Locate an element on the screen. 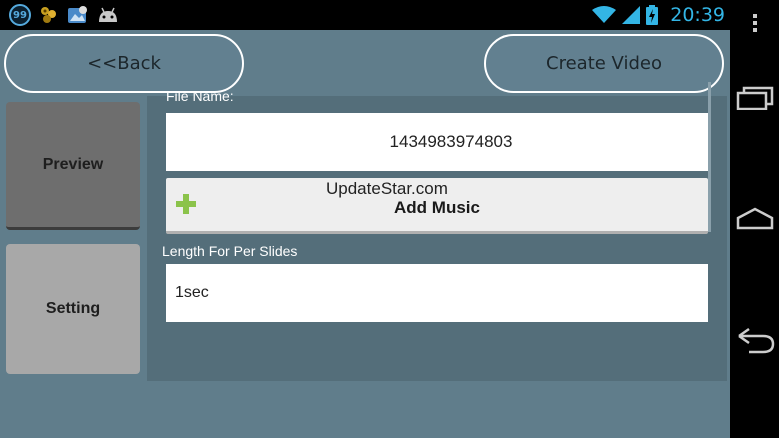 Image resolution: width=779 pixels, height=438 pixels. recent-apps-button is located at coordinates (754, 98).